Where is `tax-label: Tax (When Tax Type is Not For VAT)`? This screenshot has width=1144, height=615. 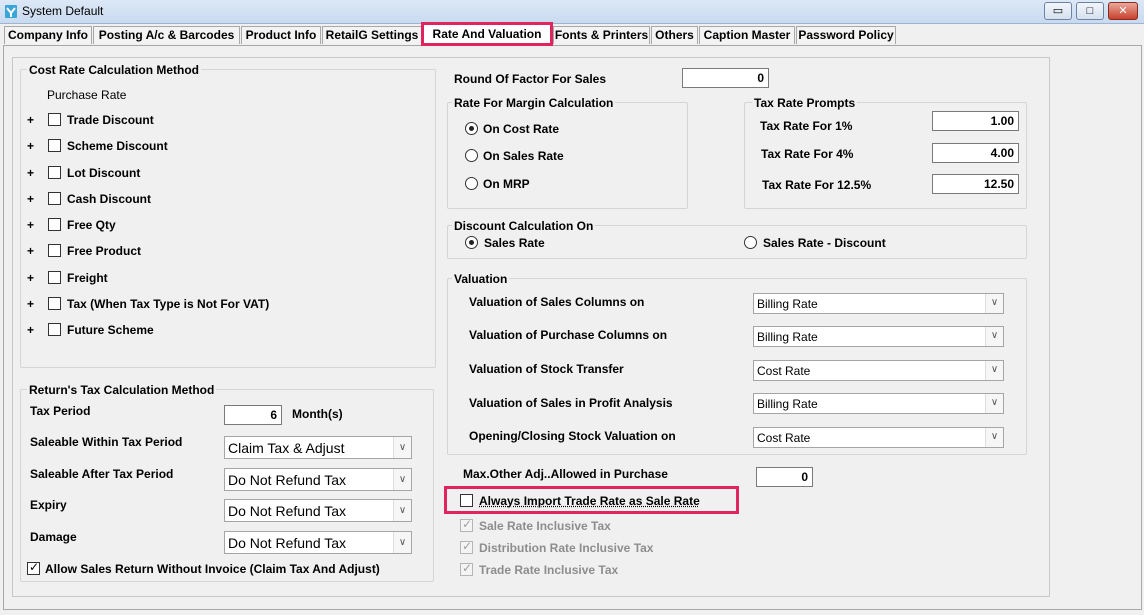
tax-label: Tax (When Tax Type is Not For VAT) is located at coordinates (168, 304).